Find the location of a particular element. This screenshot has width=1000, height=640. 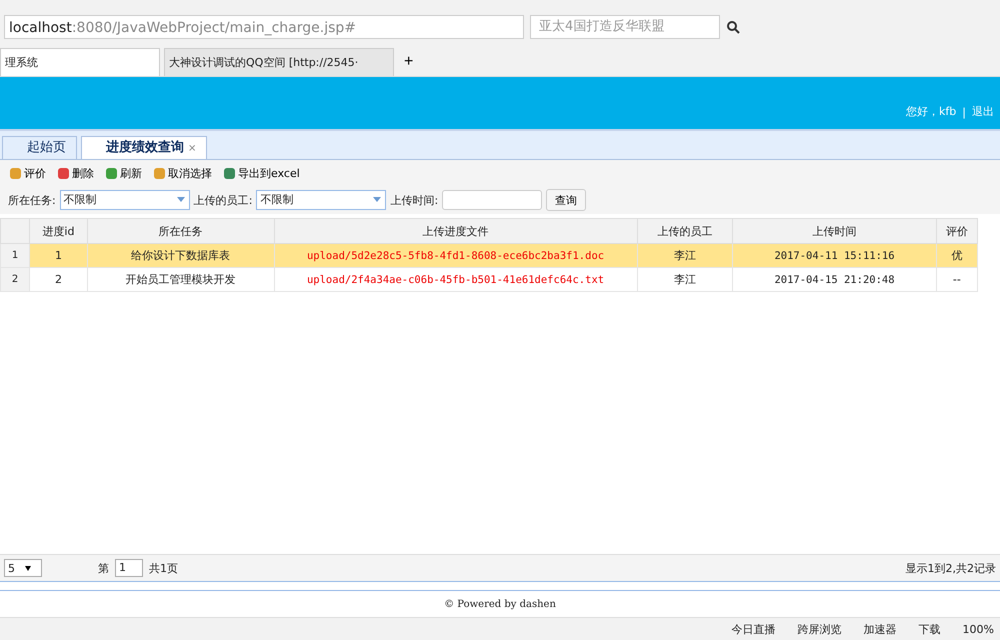

time-input-field is located at coordinates (492, 200).